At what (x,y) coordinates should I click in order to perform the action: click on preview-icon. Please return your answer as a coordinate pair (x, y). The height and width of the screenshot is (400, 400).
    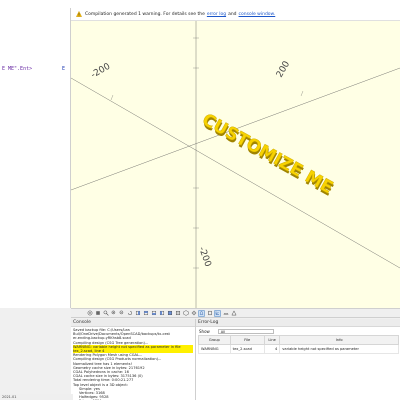
    Looking at the image, I should click on (89, 313).